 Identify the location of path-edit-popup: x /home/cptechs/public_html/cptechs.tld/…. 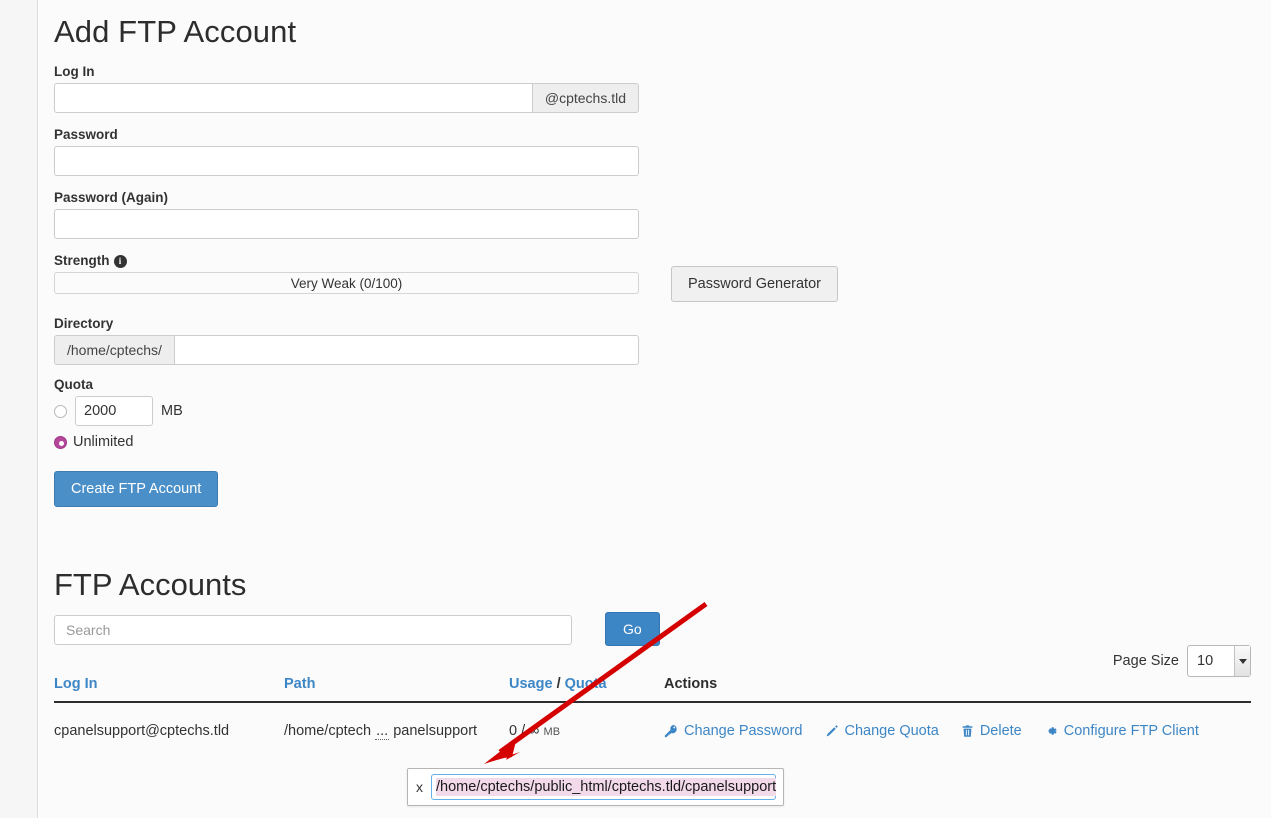
(595, 787).